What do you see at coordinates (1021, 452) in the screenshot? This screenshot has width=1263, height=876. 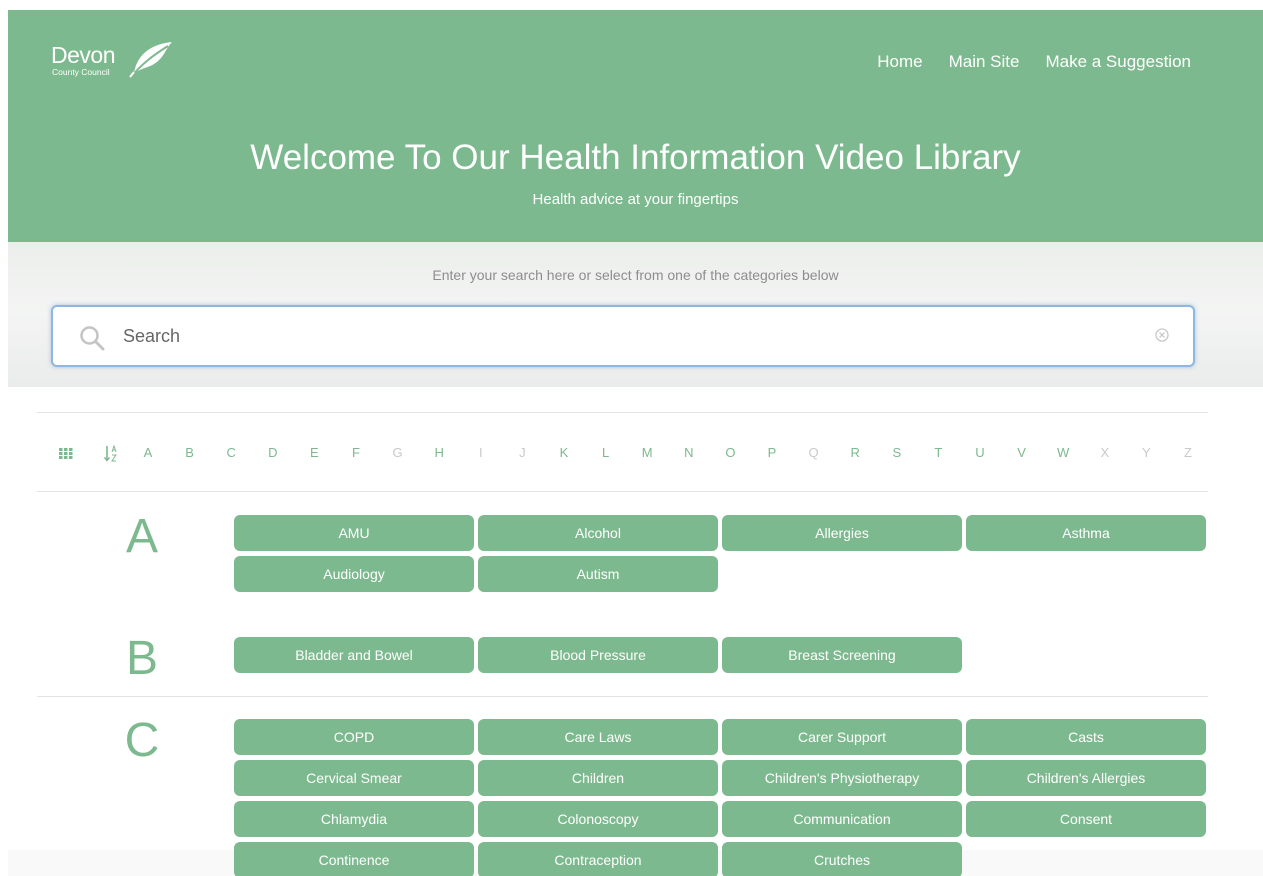 I see `alphabet-letter-v: V` at bounding box center [1021, 452].